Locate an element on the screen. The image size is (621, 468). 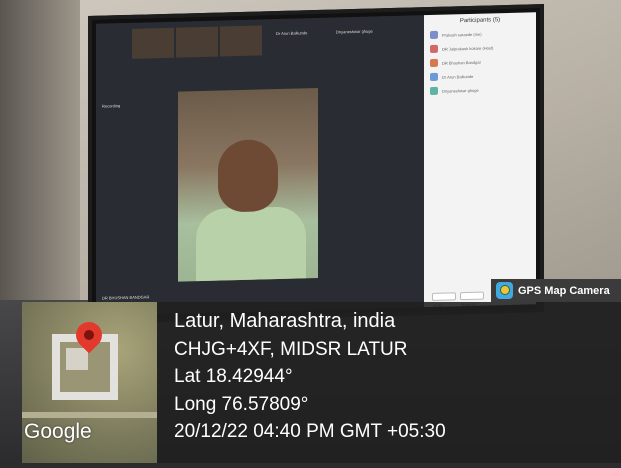
timestamp: 20/12/22 04:40 PM GMT +05:30 is located at coordinates (310, 431).